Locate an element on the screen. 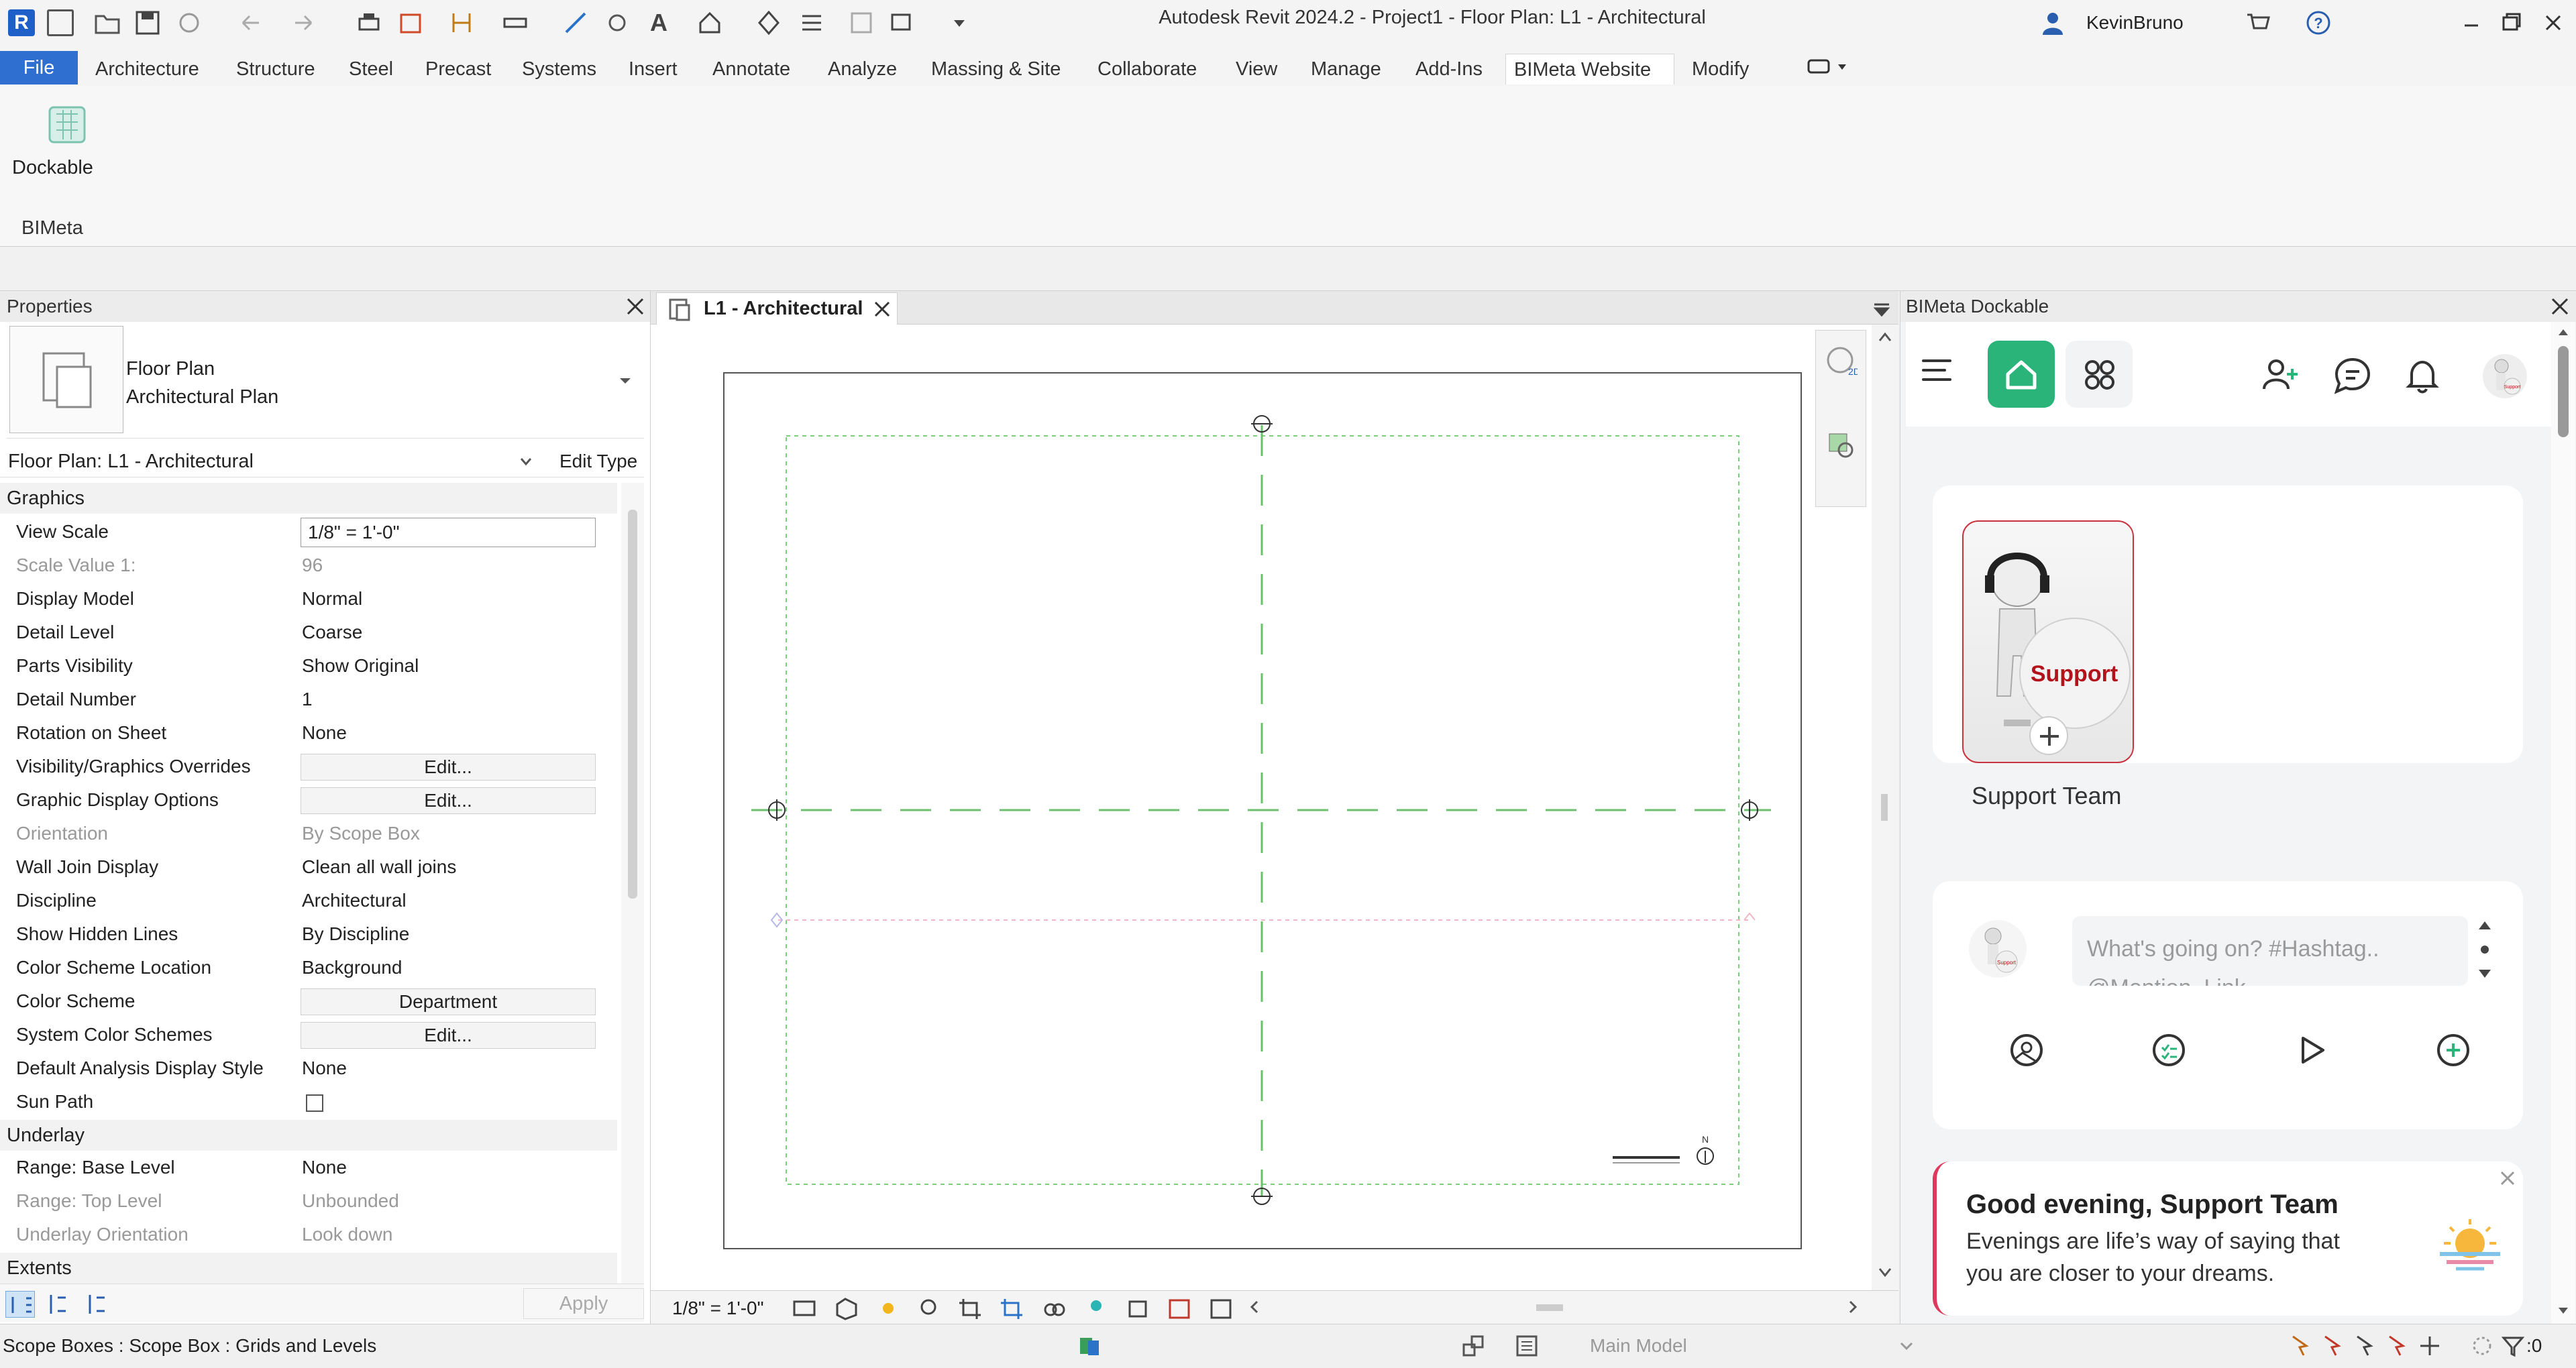  add-user-icon is located at coordinates (2280, 375).